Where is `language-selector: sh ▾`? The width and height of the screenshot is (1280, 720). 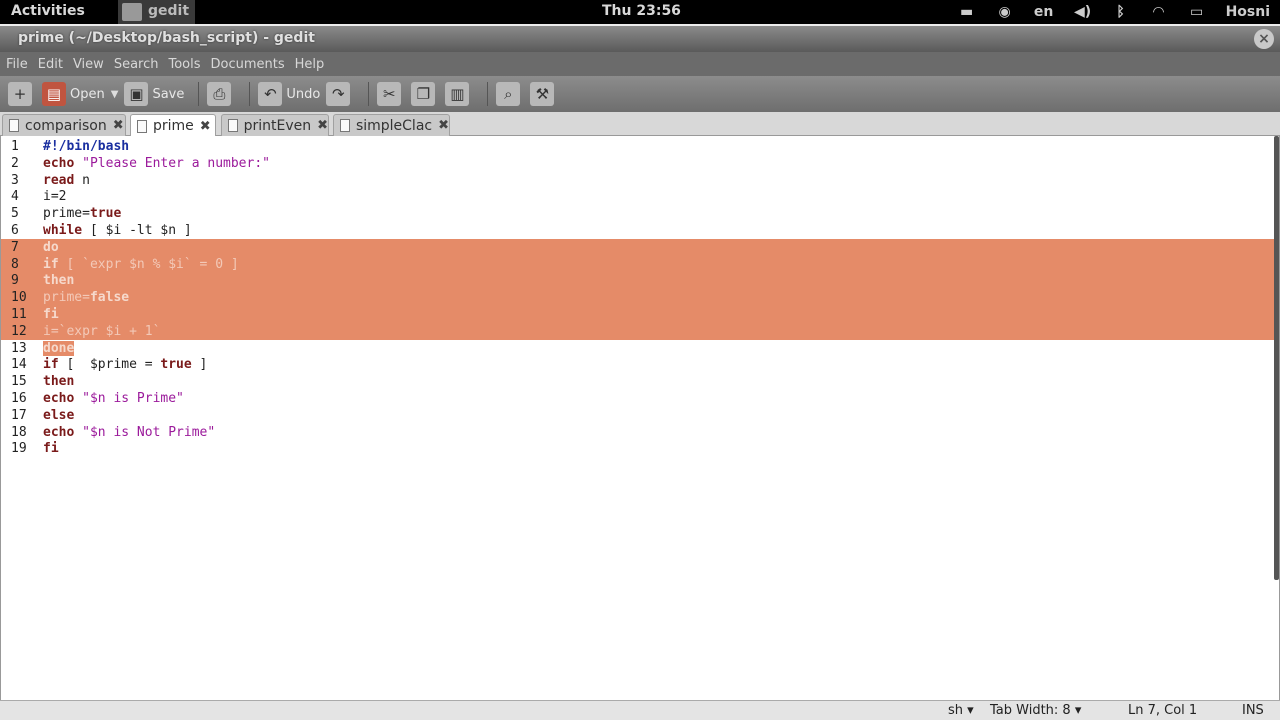 language-selector: sh ▾ is located at coordinates (961, 710).